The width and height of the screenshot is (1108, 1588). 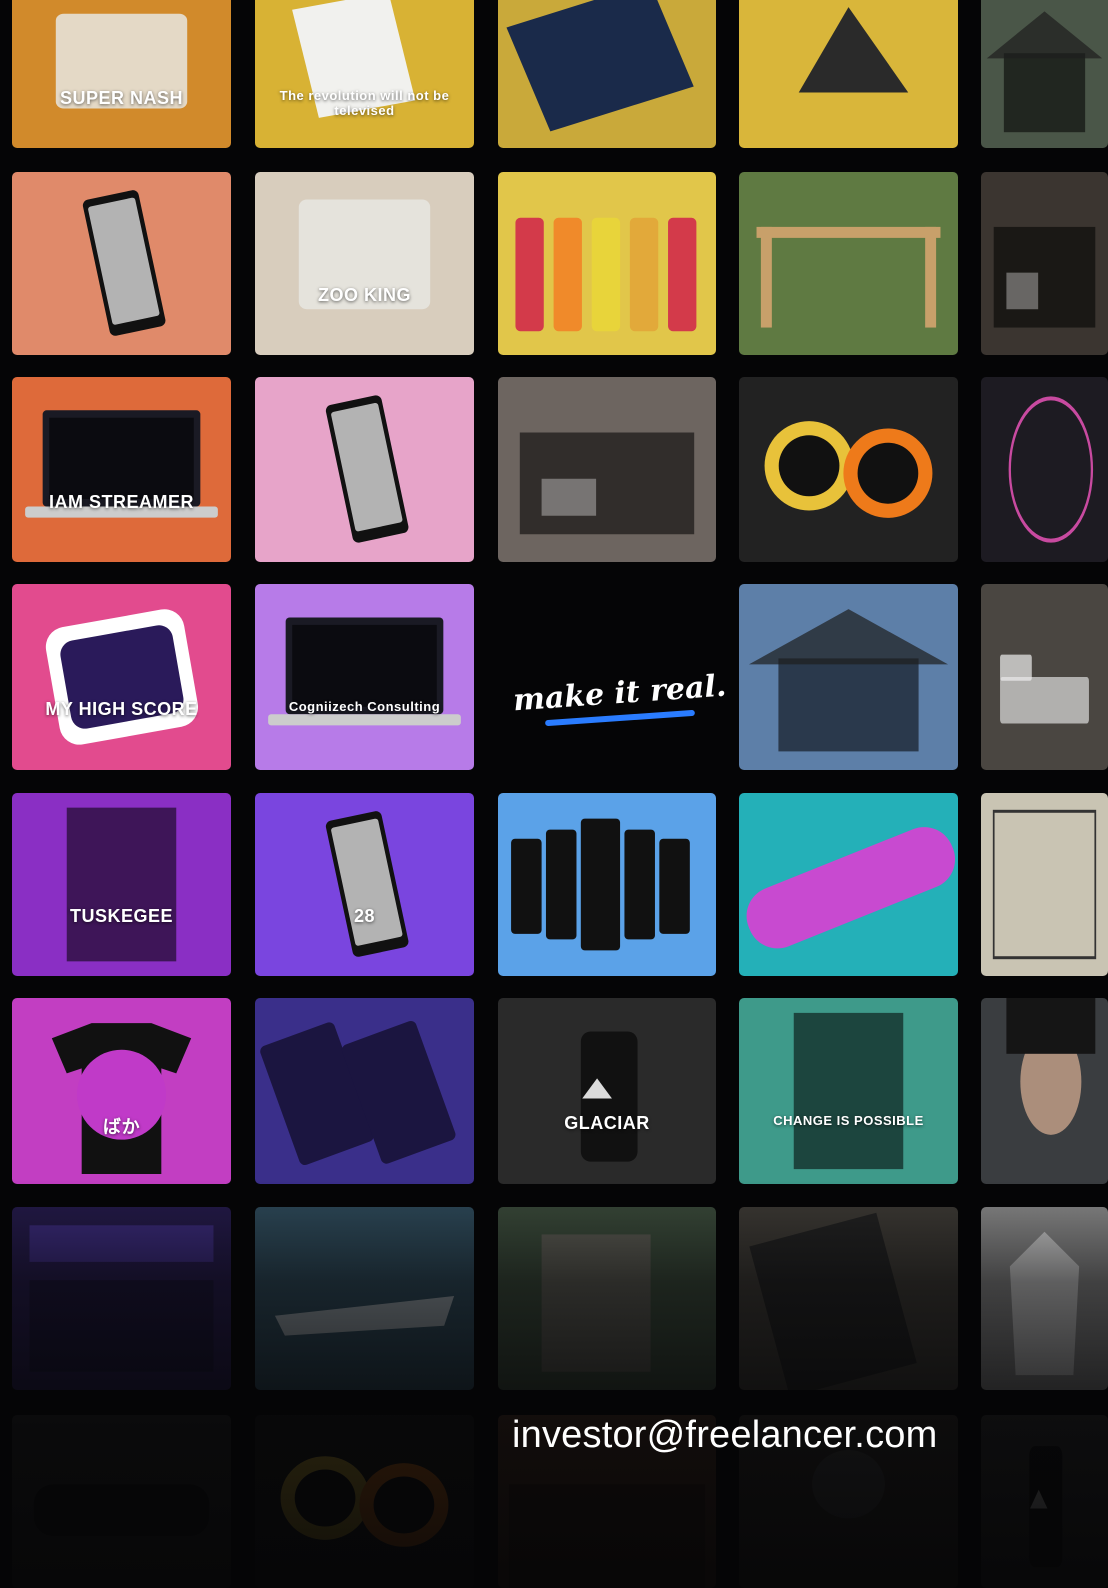 I want to click on tile-label: Cogniizech Consulting, so click(x=364, y=707).